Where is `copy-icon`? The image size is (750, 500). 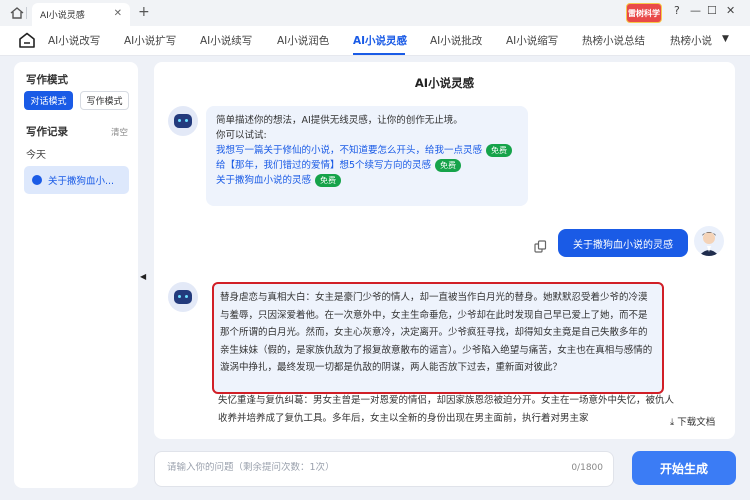
copy-icon is located at coordinates (540, 246).